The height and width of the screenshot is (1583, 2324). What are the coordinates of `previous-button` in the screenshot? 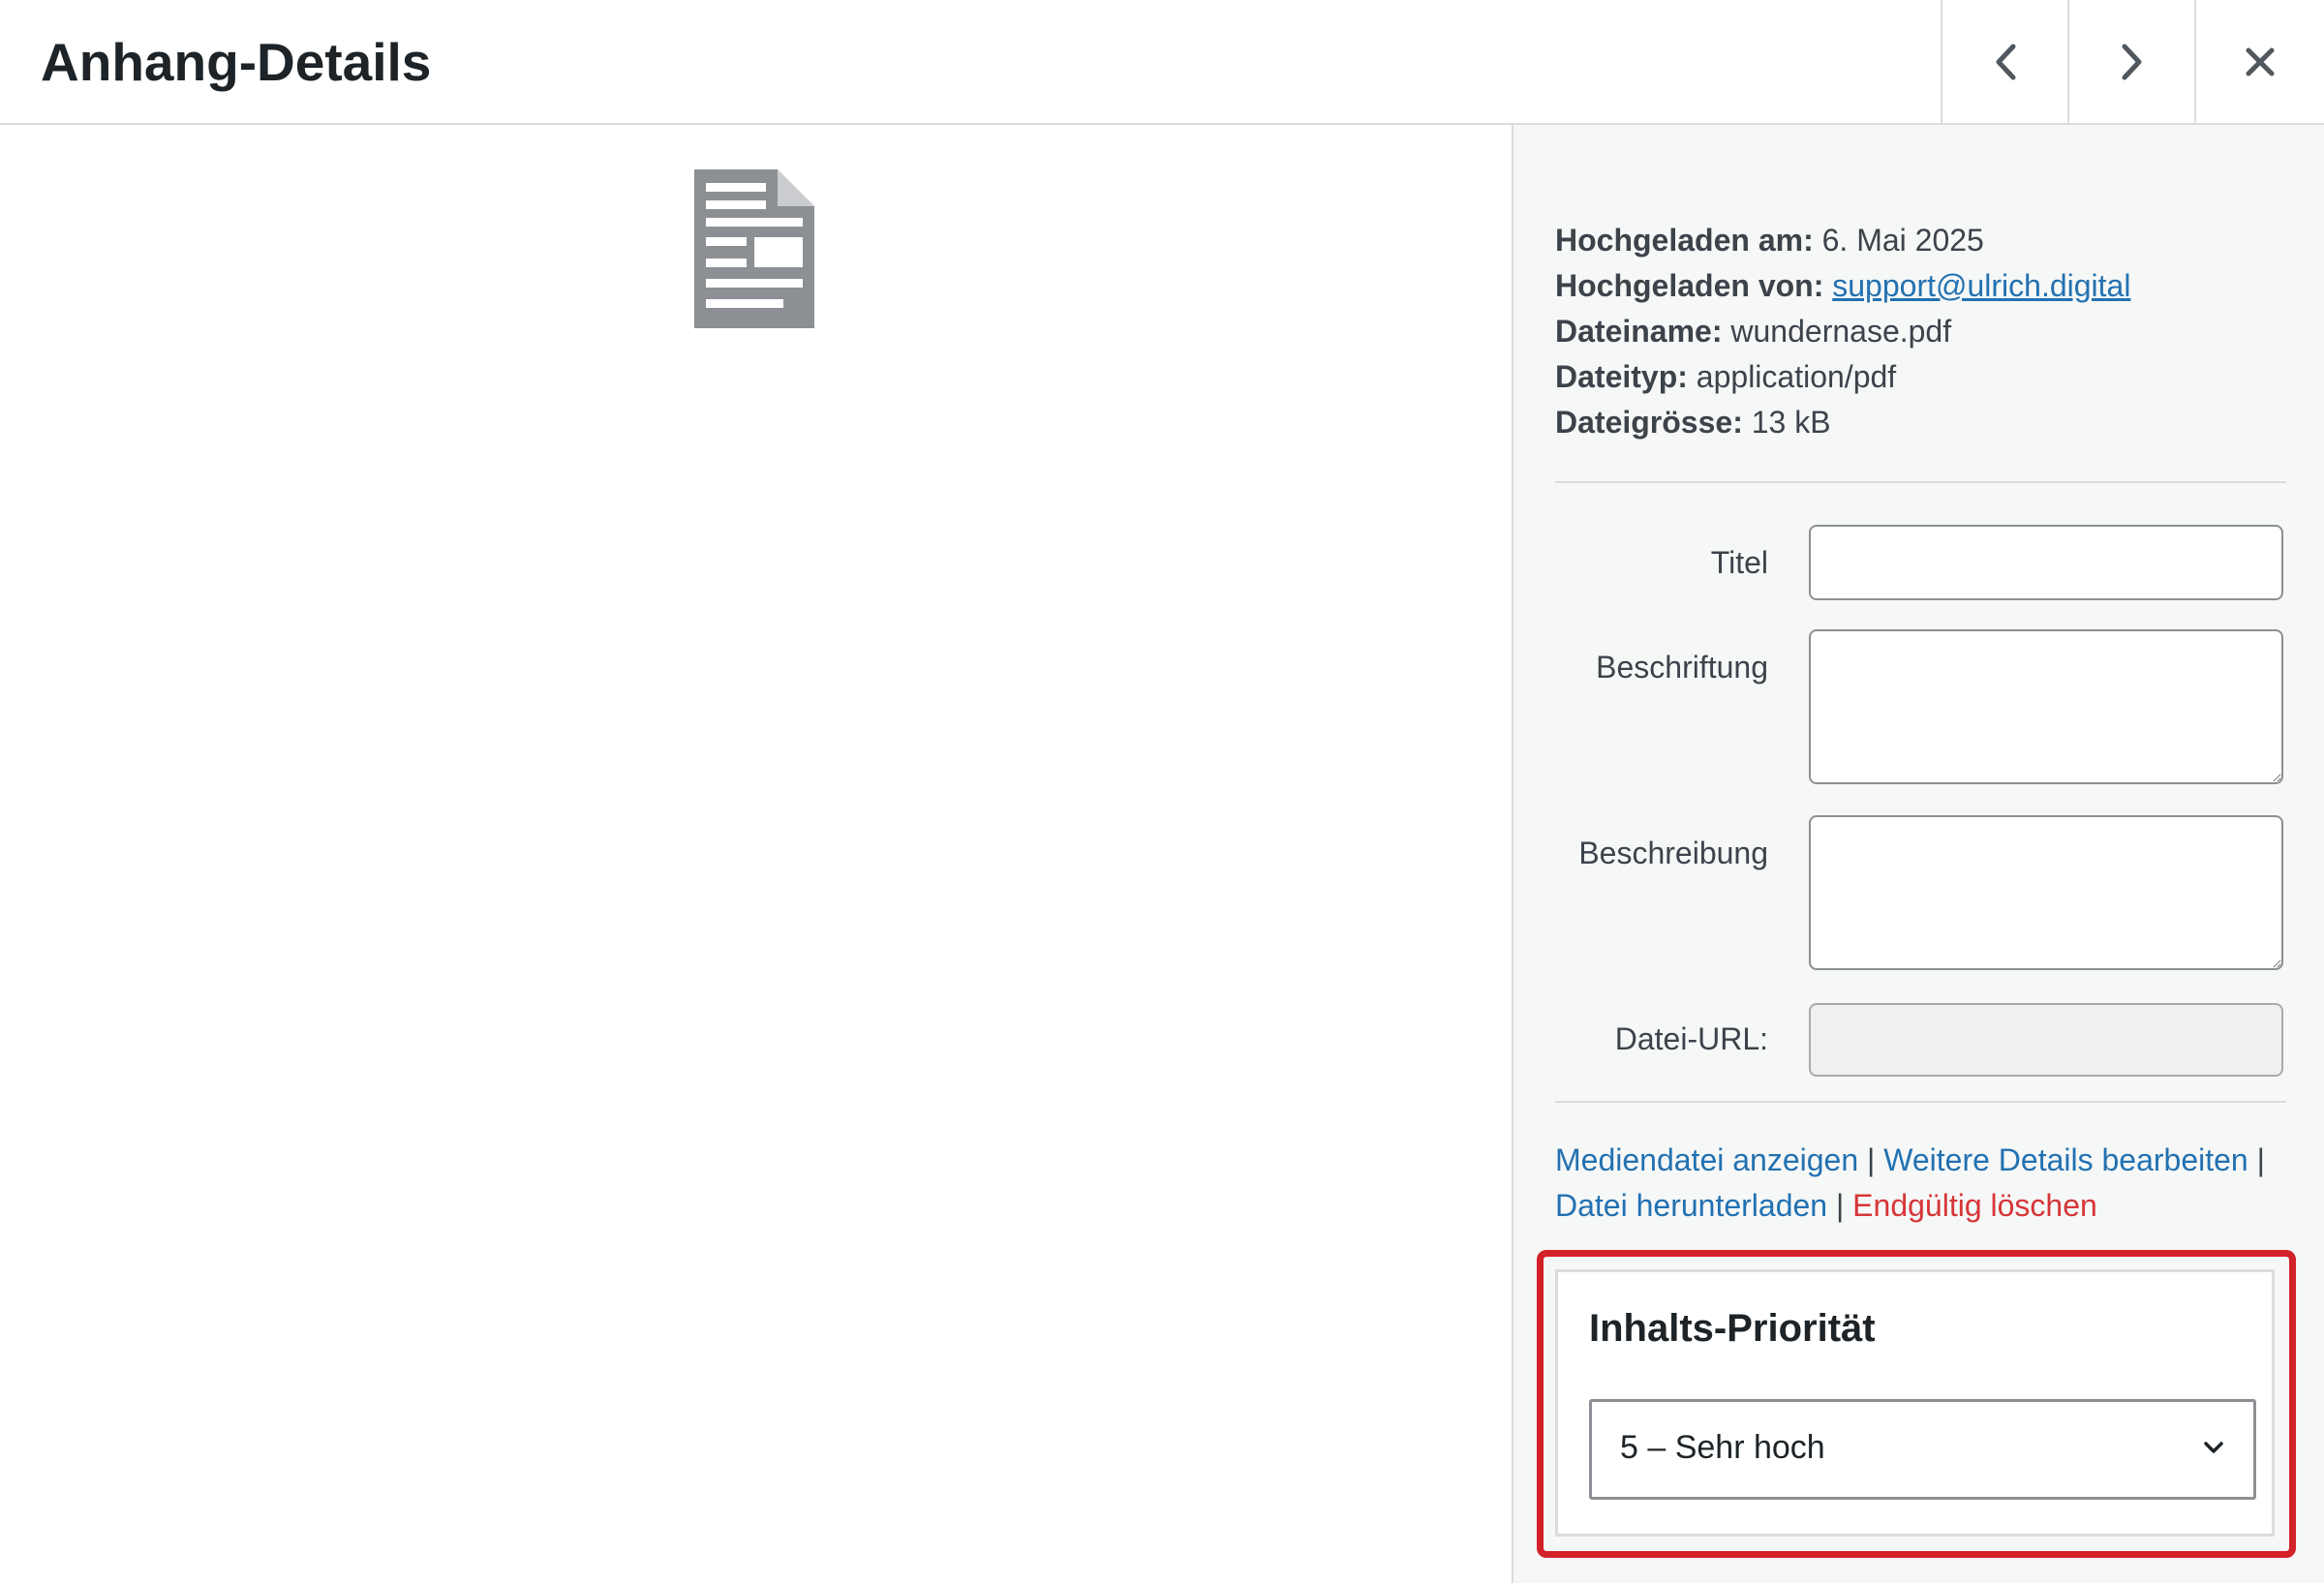 It's located at (2004, 61).